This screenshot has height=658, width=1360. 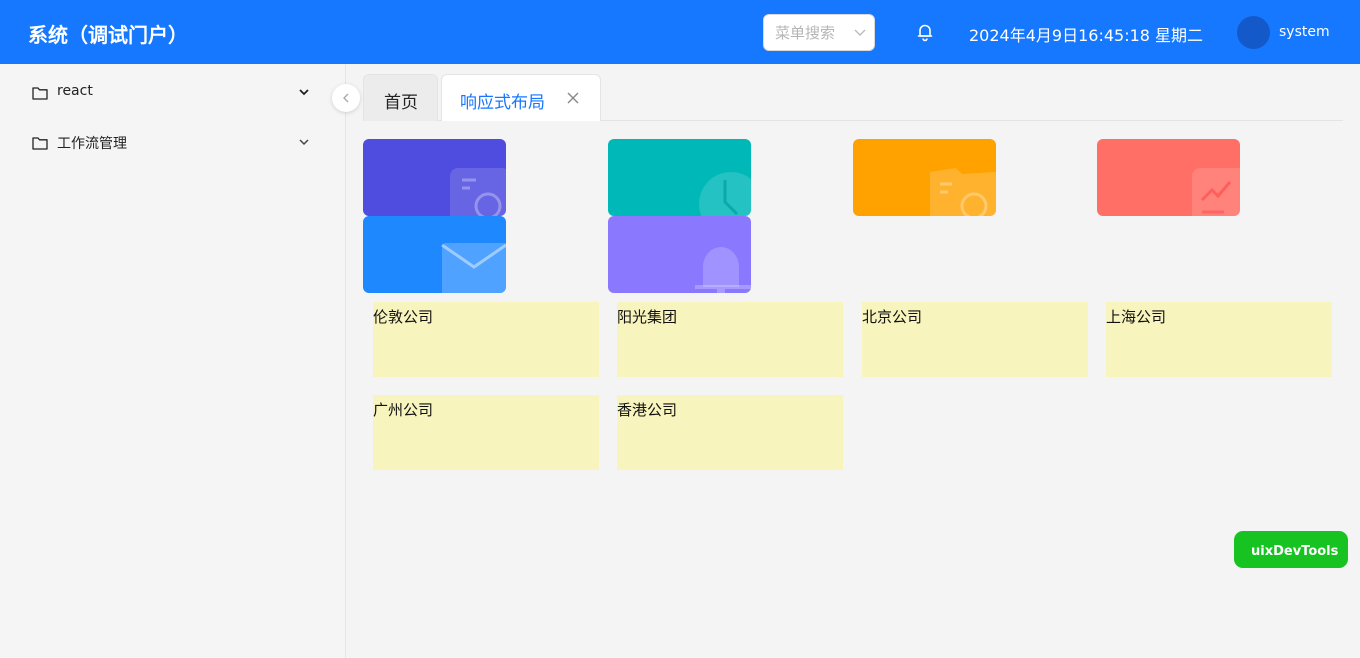 What do you see at coordinates (730, 339) in the screenshot?
I see `company-card: 阳光集团` at bounding box center [730, 339].